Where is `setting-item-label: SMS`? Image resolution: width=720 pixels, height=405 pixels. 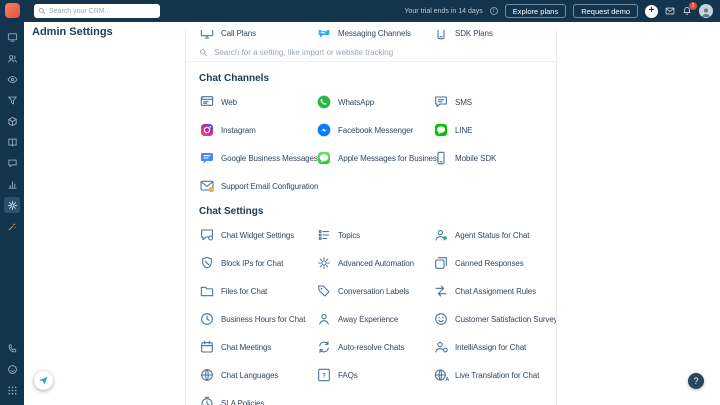
setting-item-label: SMS is located at coordinates (464, 102).